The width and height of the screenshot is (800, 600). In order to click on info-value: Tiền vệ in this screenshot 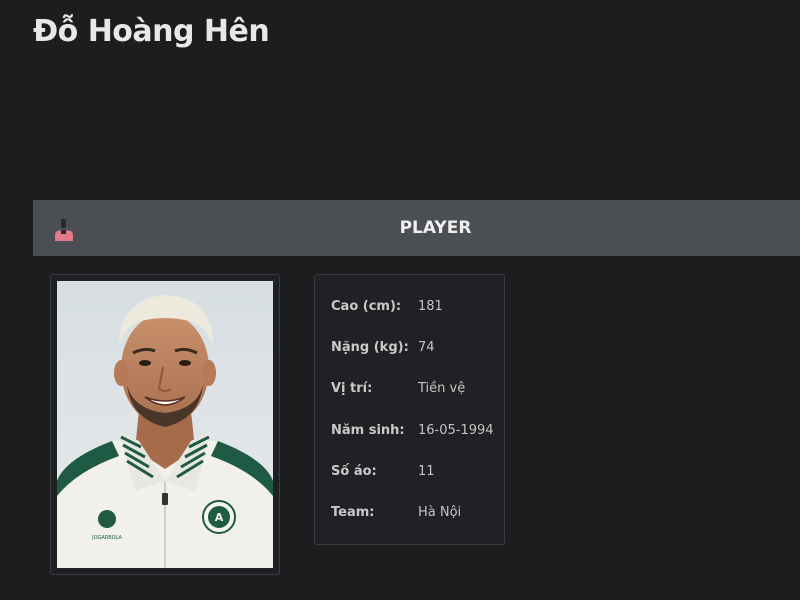, I will do `click(442, 388)`.